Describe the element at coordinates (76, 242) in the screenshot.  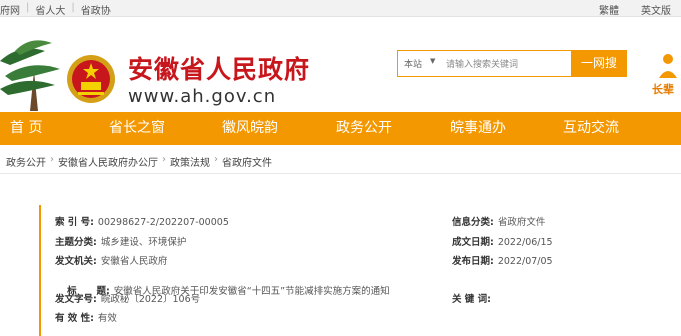
I see `meta-label: 主题分类:` at that location.